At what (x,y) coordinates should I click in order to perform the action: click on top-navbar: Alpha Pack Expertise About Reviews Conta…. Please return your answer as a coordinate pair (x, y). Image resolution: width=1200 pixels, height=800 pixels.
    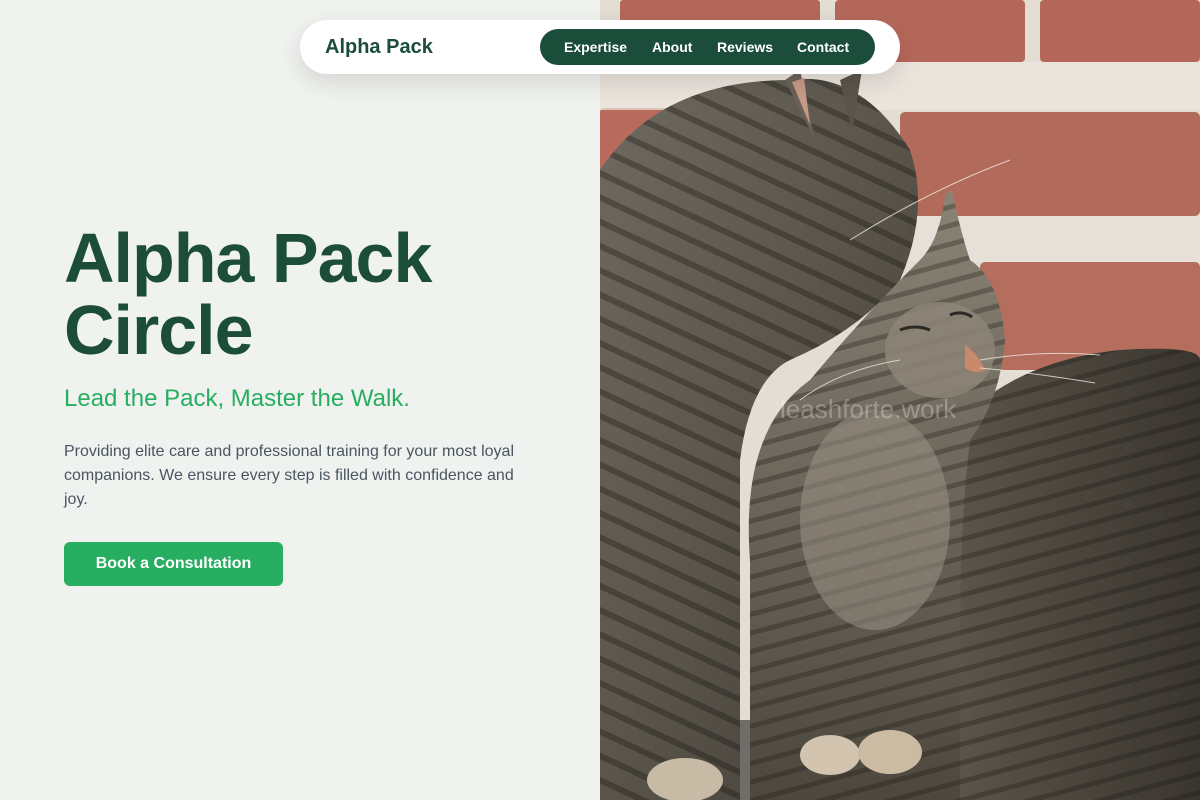
    Looking at the image, I should click on (600, 47).